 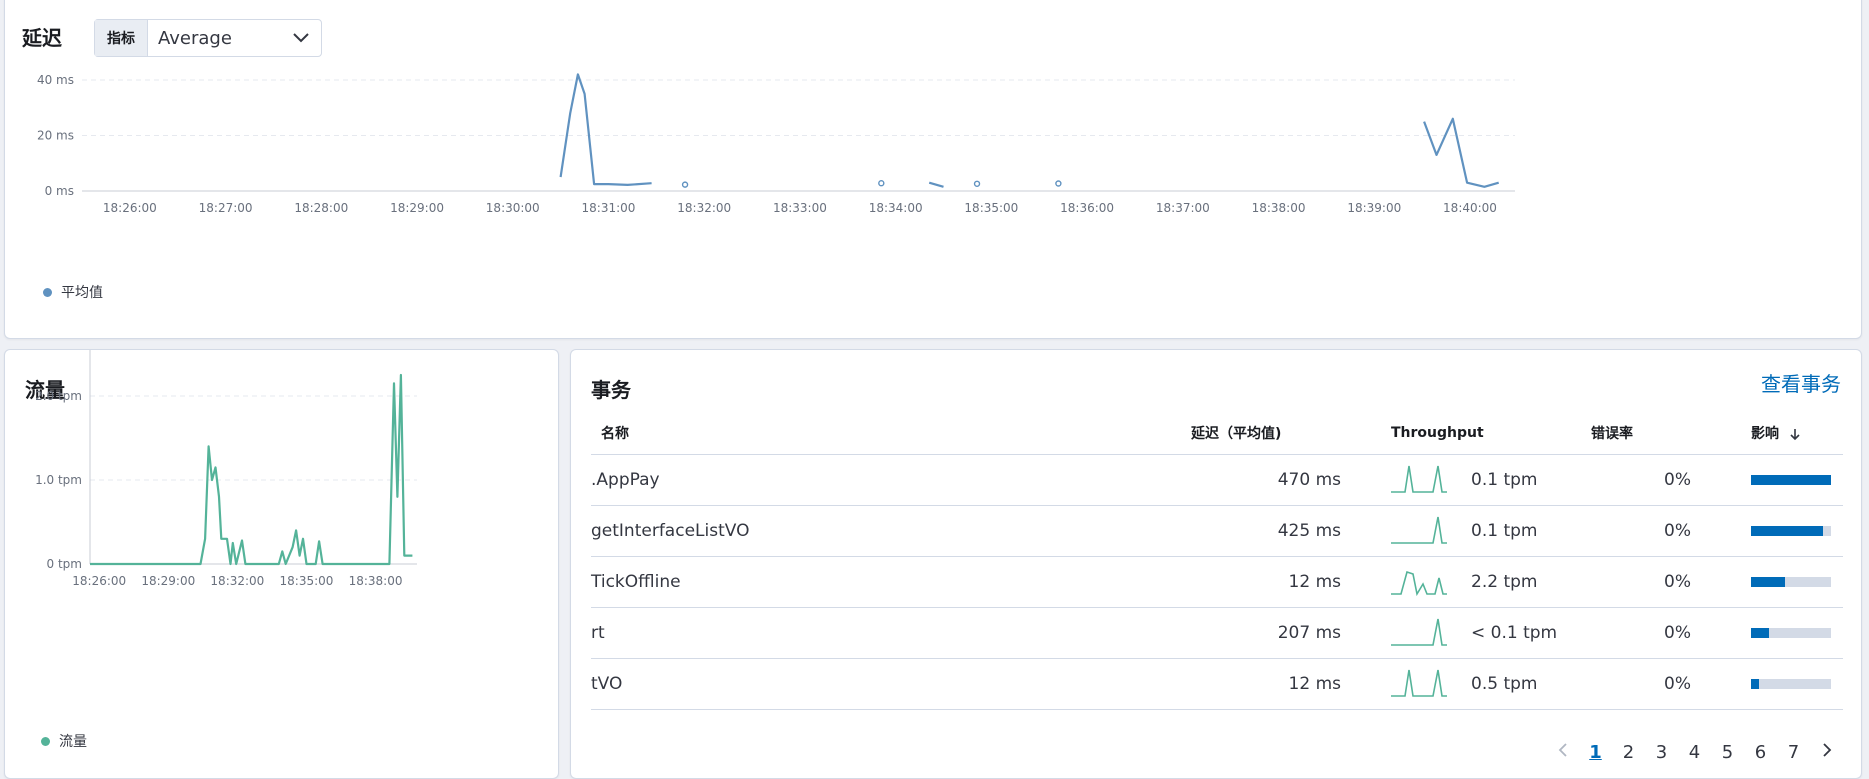 I want to click on arrow-down-icon, so click(x=1795, y=435).